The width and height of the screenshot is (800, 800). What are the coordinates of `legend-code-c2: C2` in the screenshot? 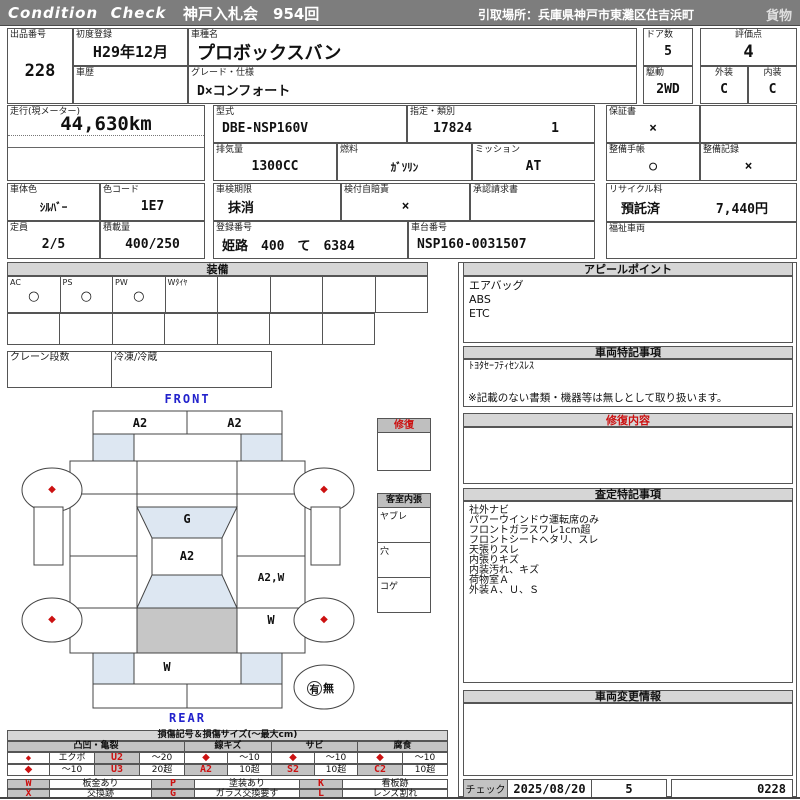 It's located at (380, 770).